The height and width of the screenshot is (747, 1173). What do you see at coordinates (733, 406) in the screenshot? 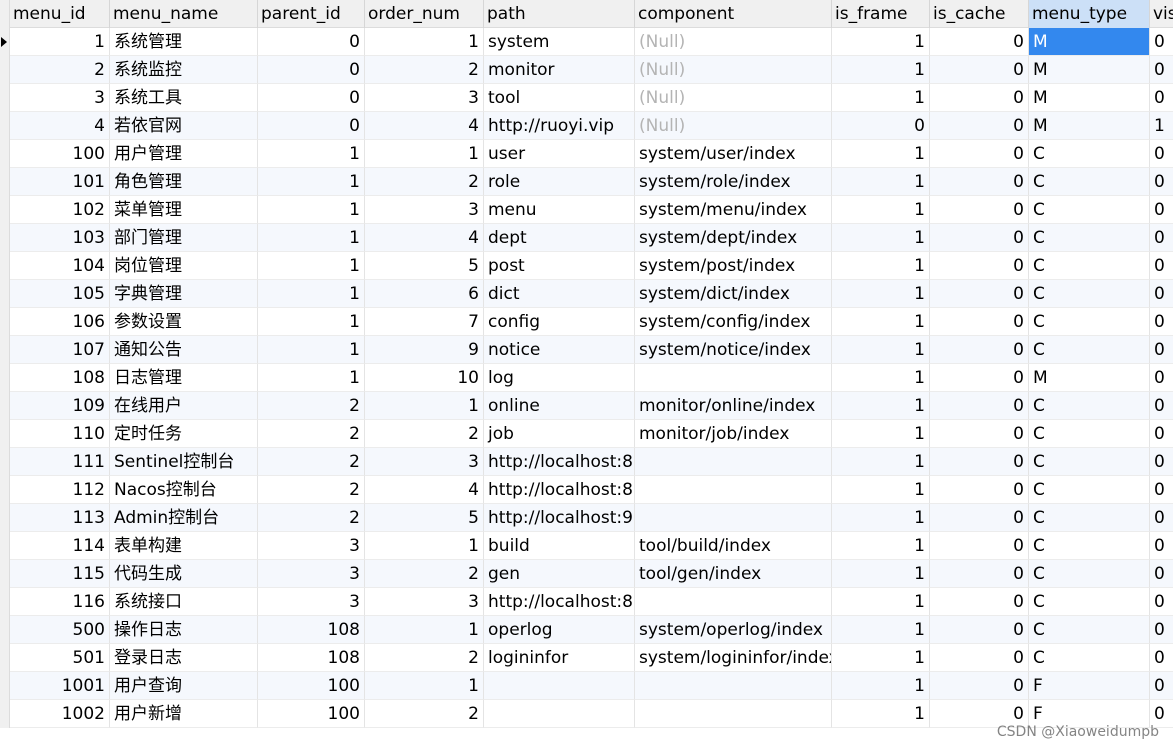
I see `cell-component: monitor/online/index` at bounding box center [733, 406].